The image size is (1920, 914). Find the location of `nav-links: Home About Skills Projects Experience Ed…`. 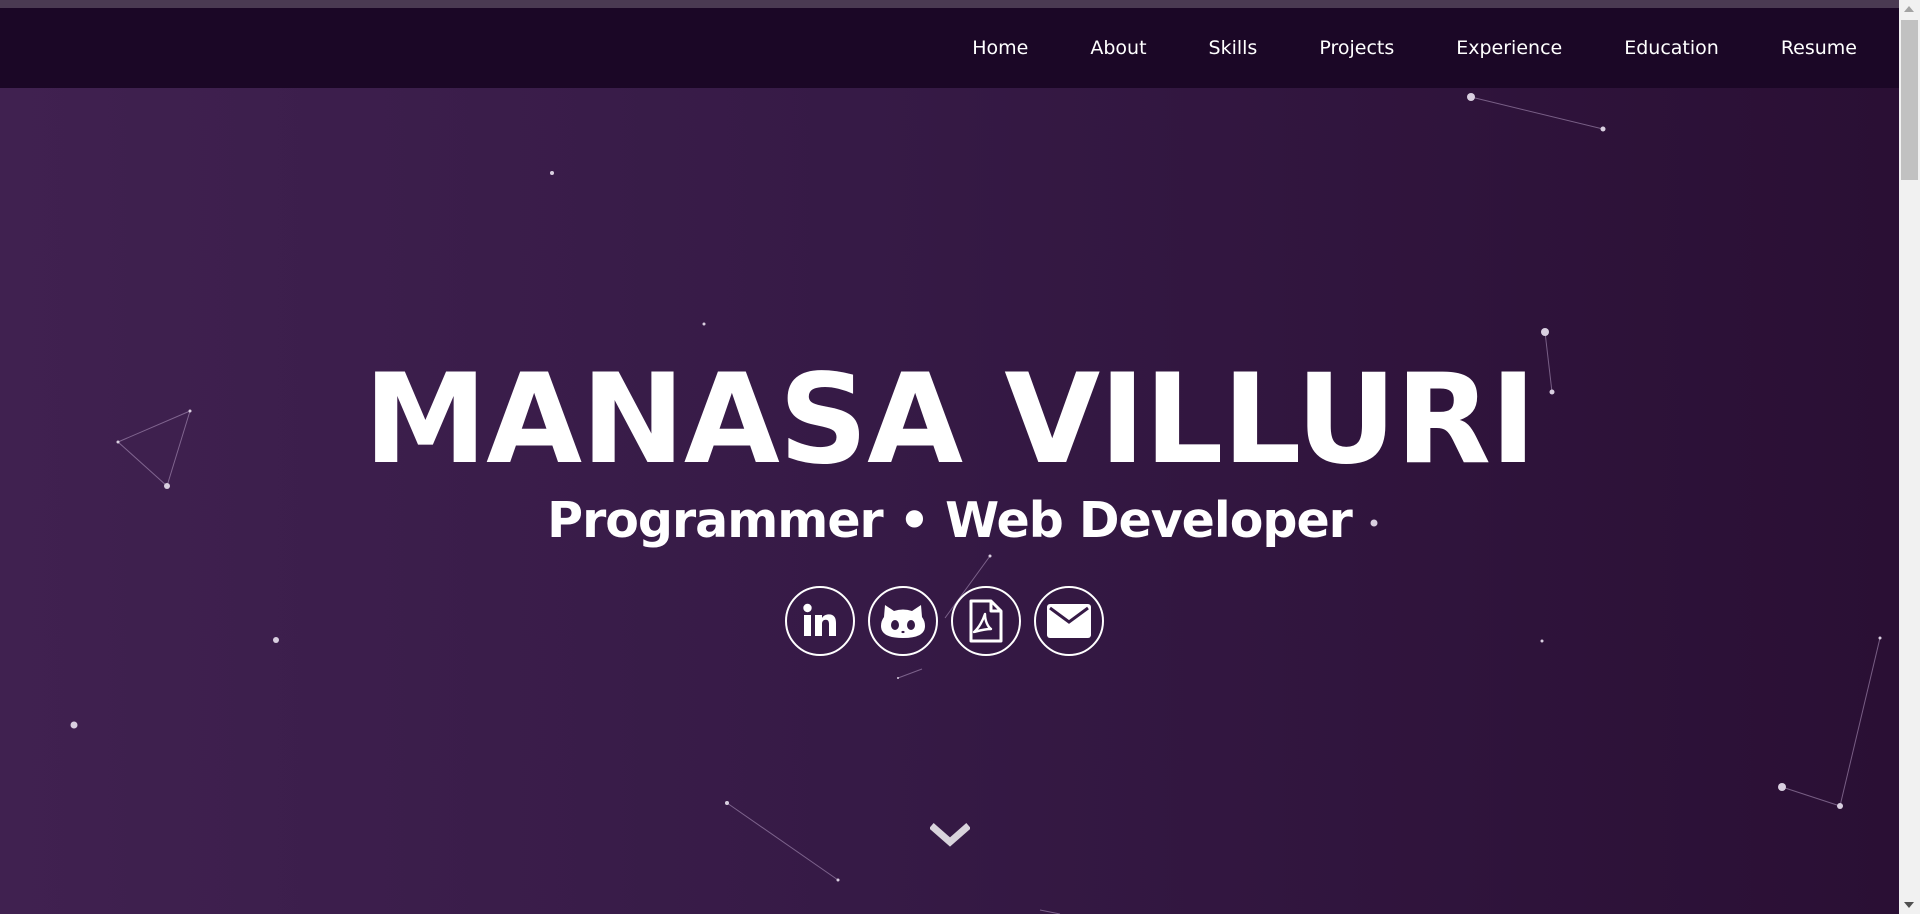

nav-links: Home About Skills Projects Experience Ed… is located at coordinates (1414, 48).